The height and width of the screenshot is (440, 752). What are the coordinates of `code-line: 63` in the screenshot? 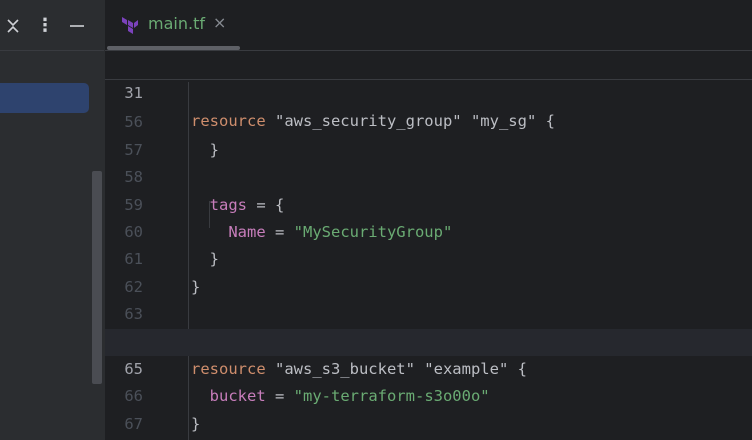 It's located at (428, 298).